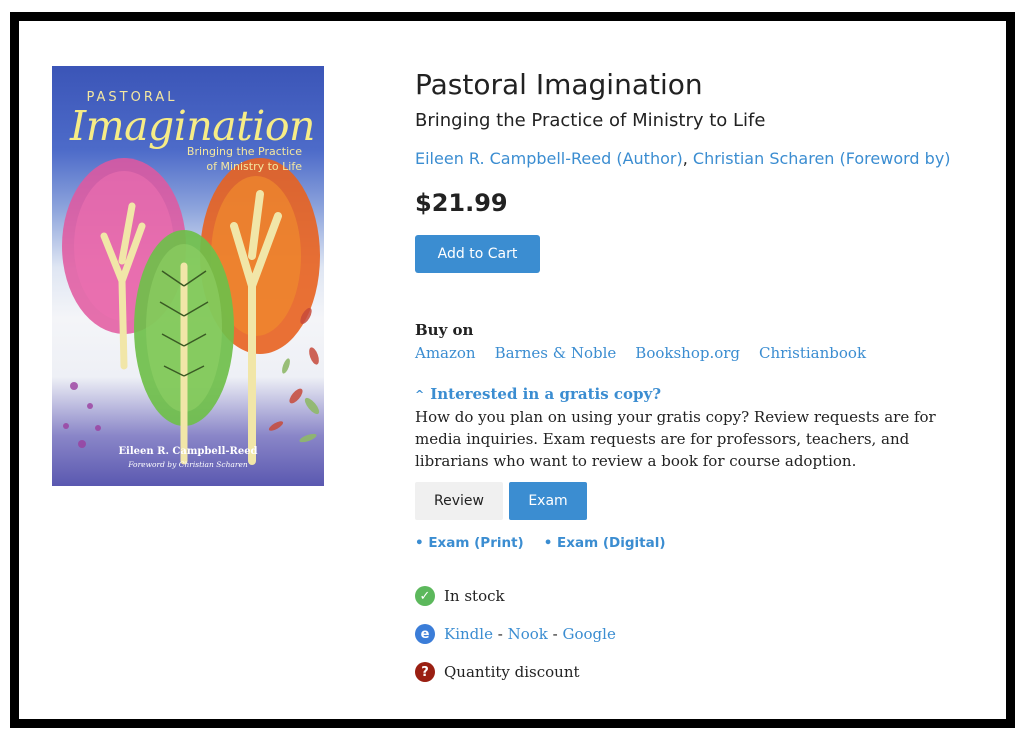 Image resolution: width=1024 pixels, height=739 pixels. What do you see at coordinates (425, 634) in the screenshot?
I see `ebook-e-icon: e` at bounding box center [425, 634].